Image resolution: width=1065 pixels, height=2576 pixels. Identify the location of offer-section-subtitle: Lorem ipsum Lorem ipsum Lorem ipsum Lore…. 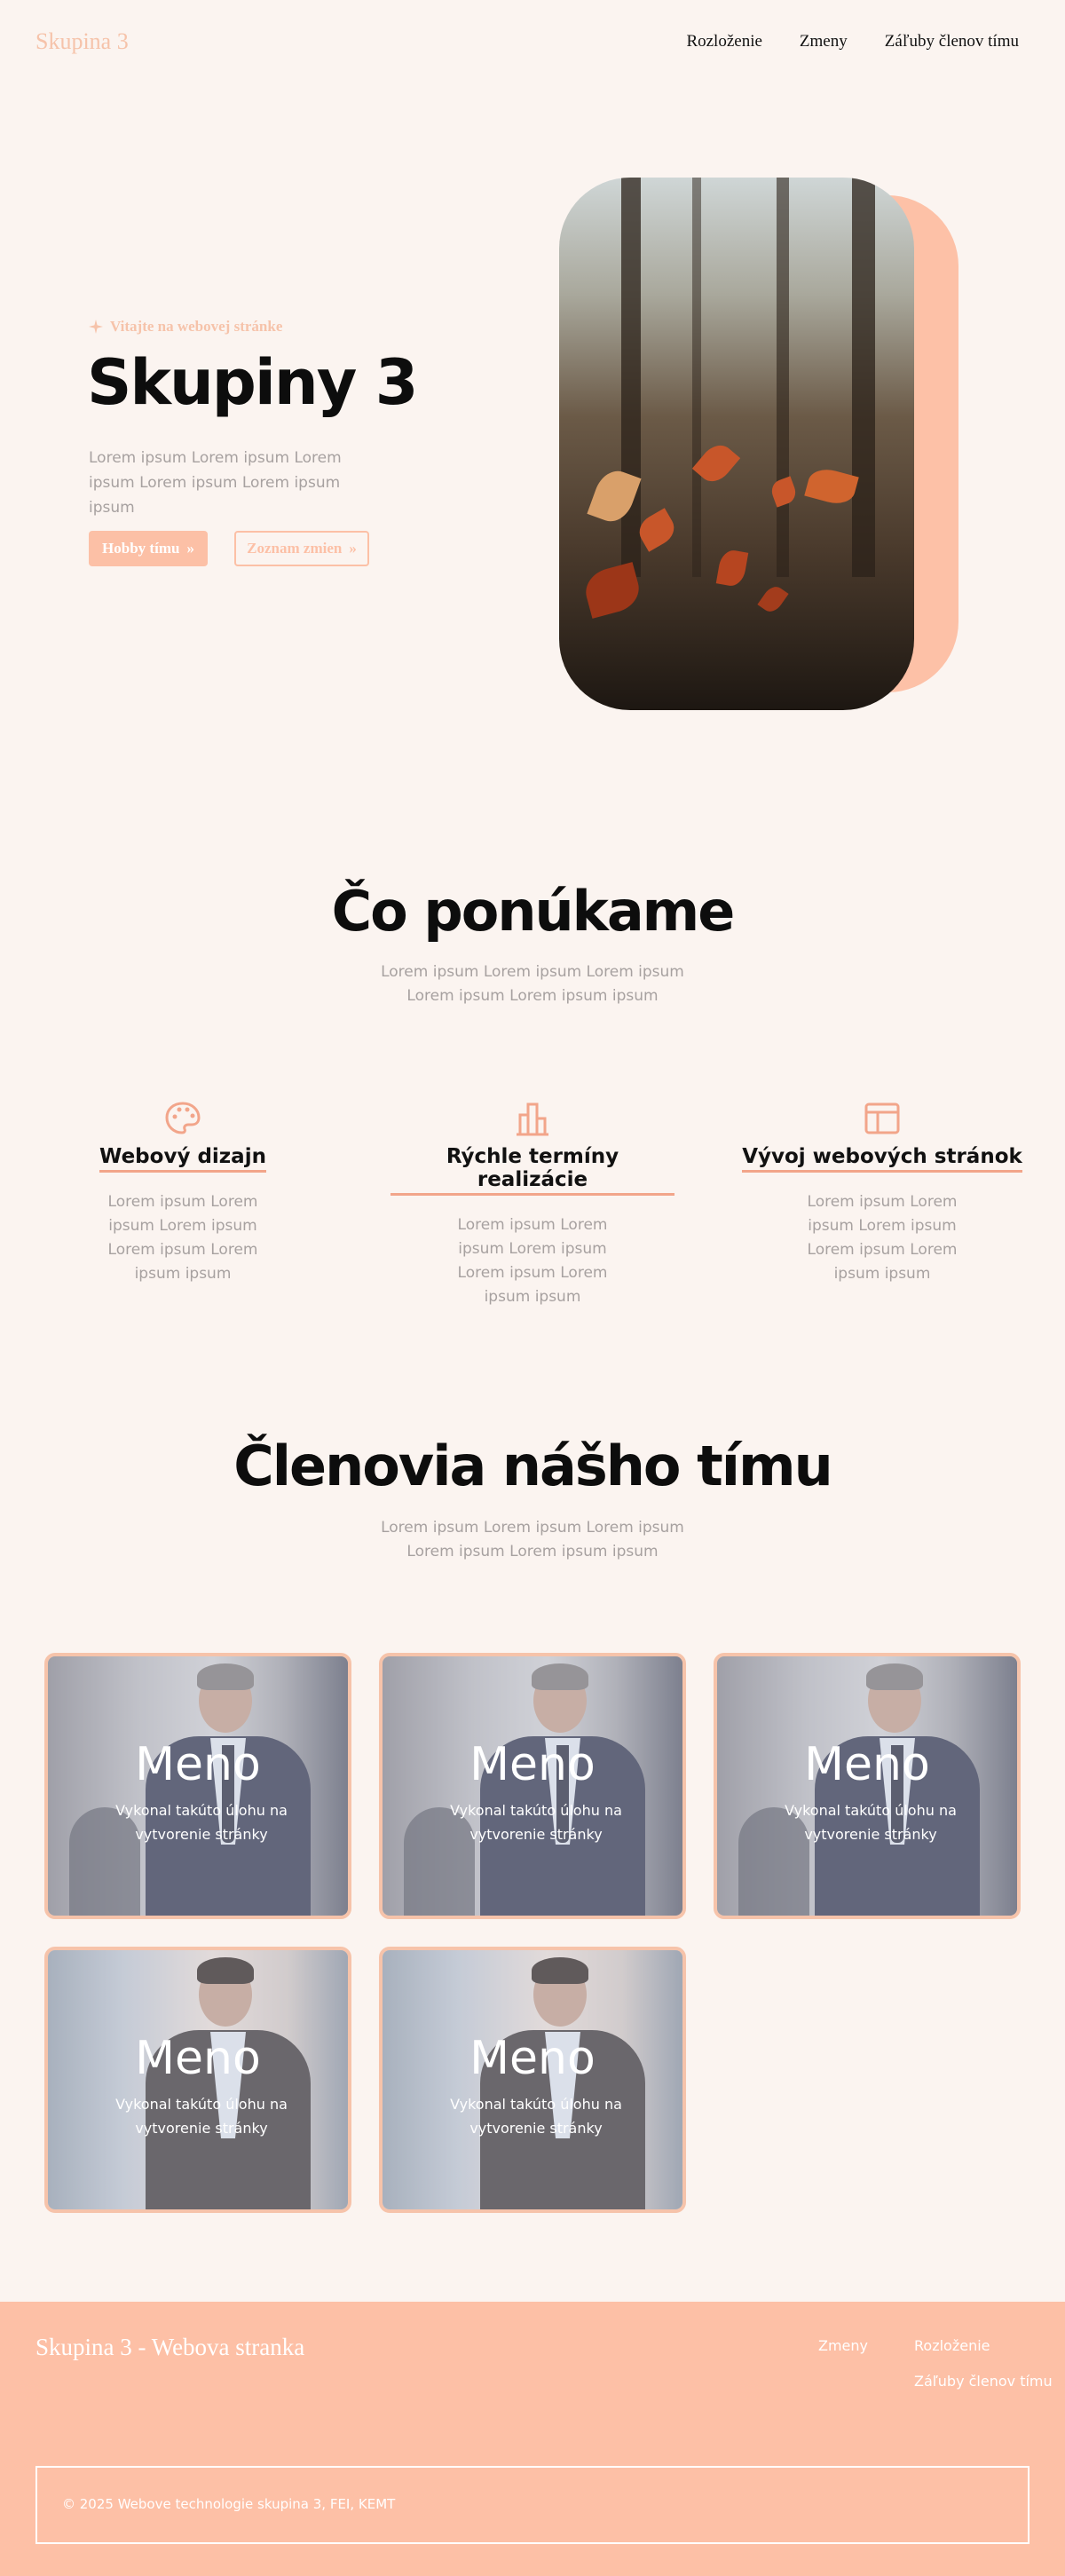
(532, 984).